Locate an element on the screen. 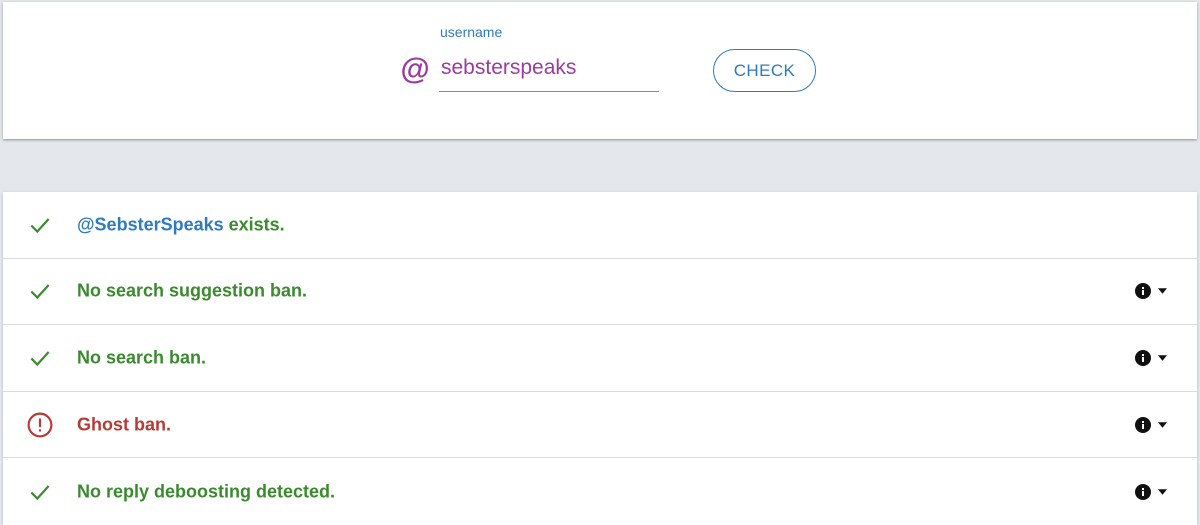 The width and height of the screenshot is (1200, 525). username-label: username is located at coordinates (471, 32).